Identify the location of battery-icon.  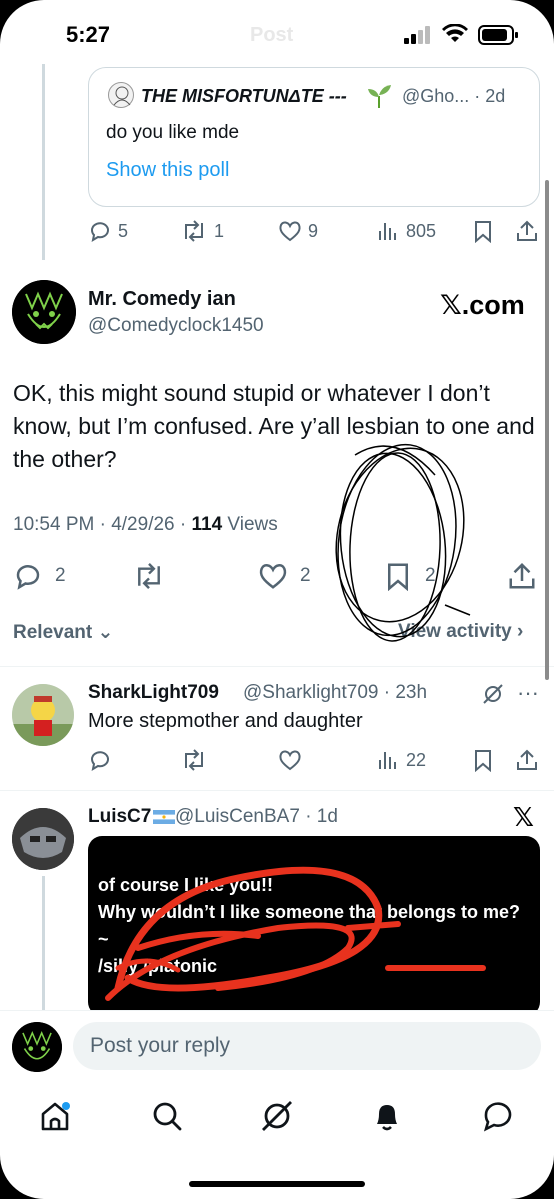
(499, 35).